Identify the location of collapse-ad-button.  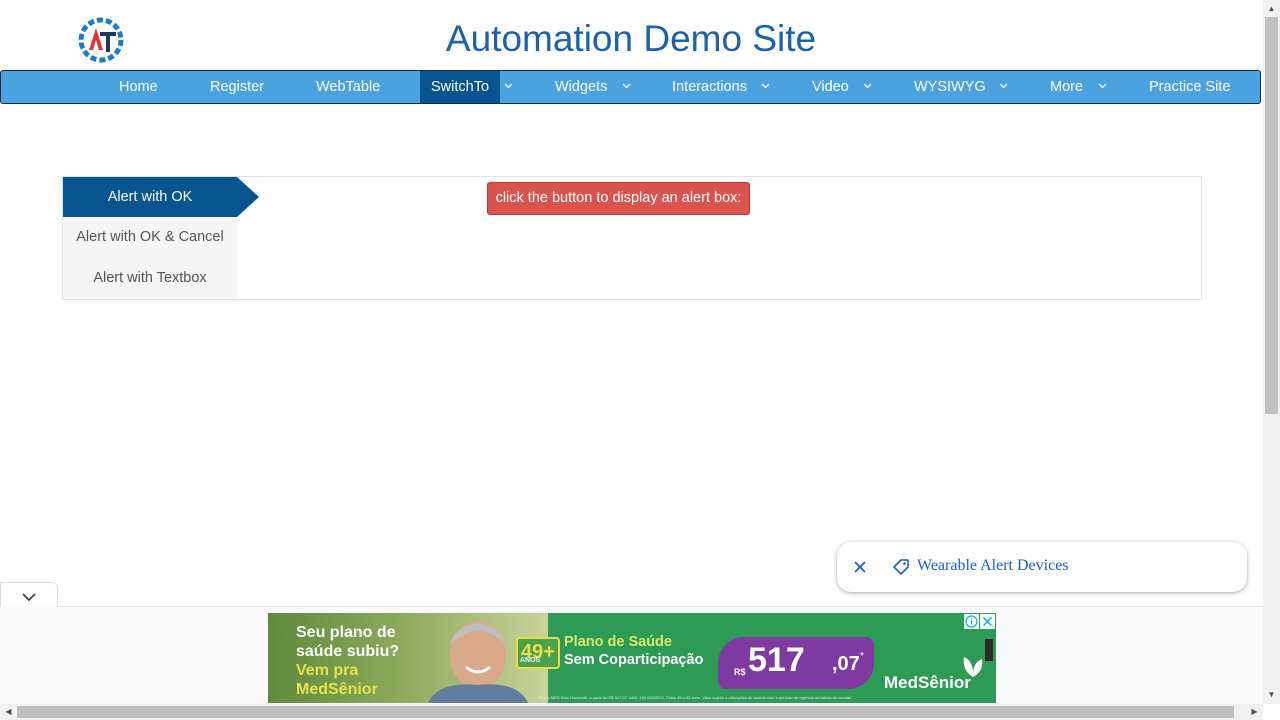
(29, 594).